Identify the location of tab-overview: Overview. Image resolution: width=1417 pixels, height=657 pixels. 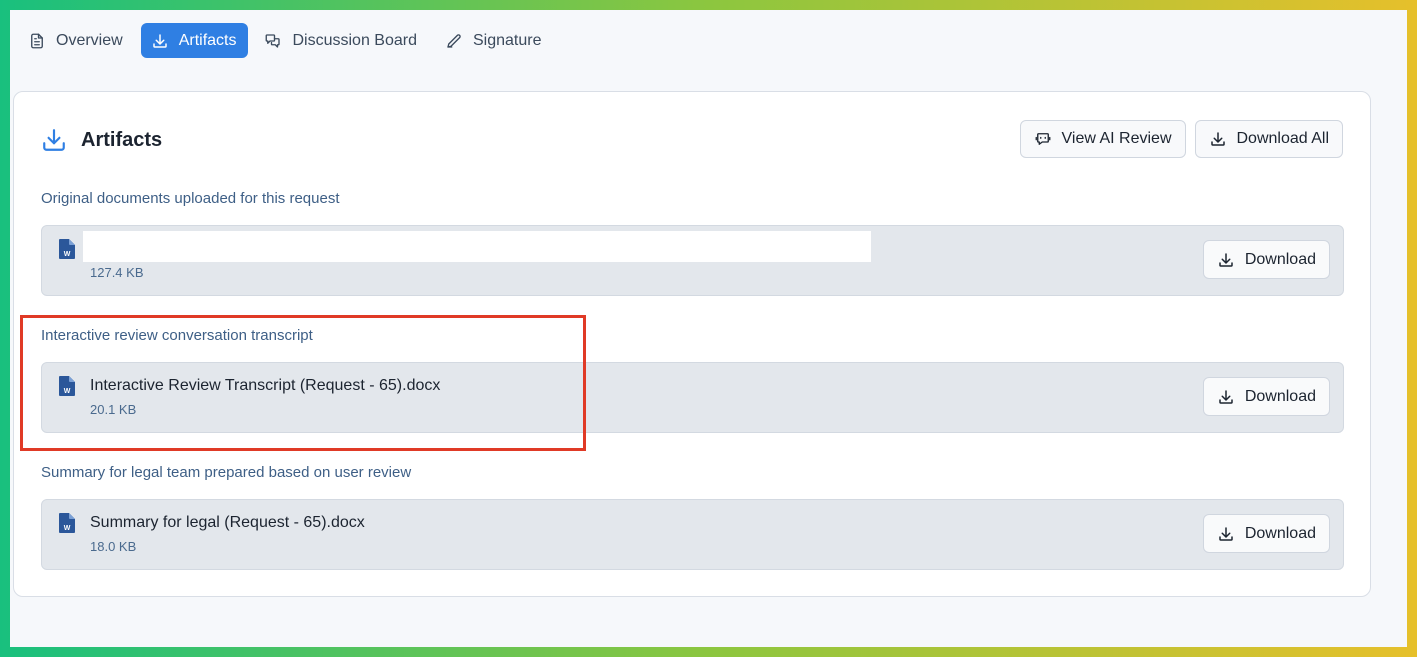
(76, 40).